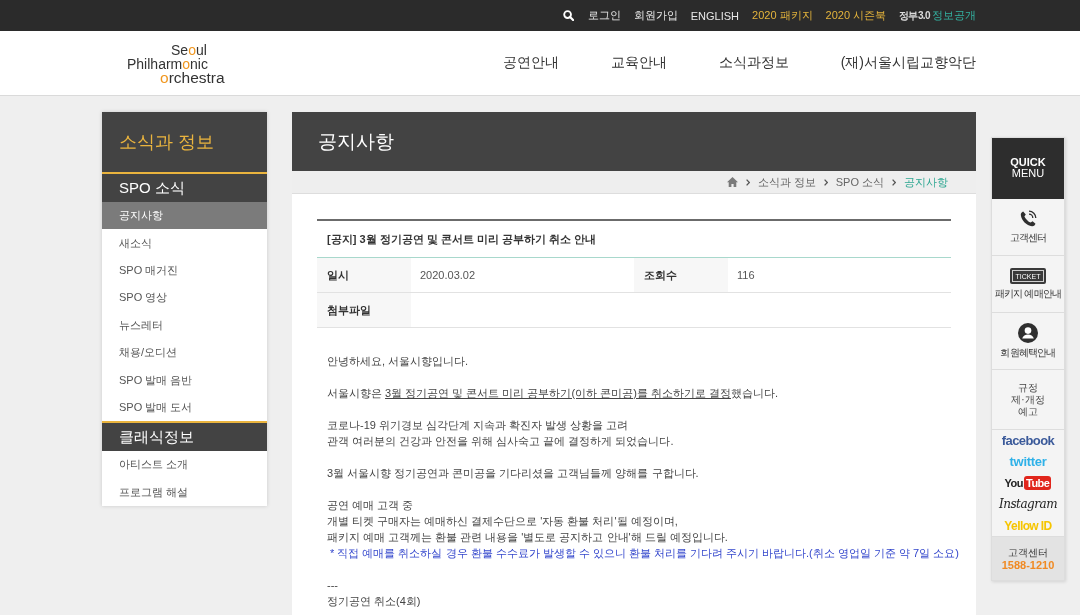  What do you see at coordinates (655, 15) in the screenshot?
I see `top-link: 회원가입` at bounding box center [655, 15].